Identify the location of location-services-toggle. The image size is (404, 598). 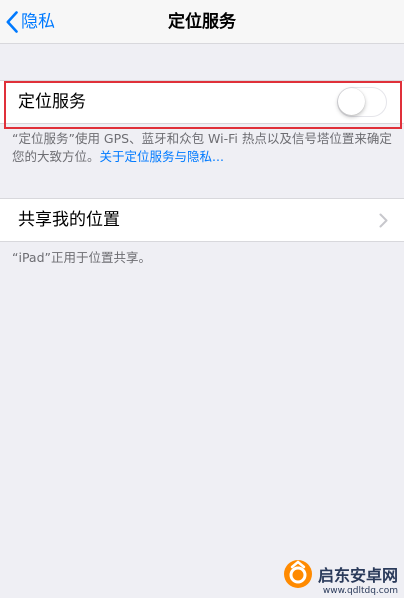
(362, 102).